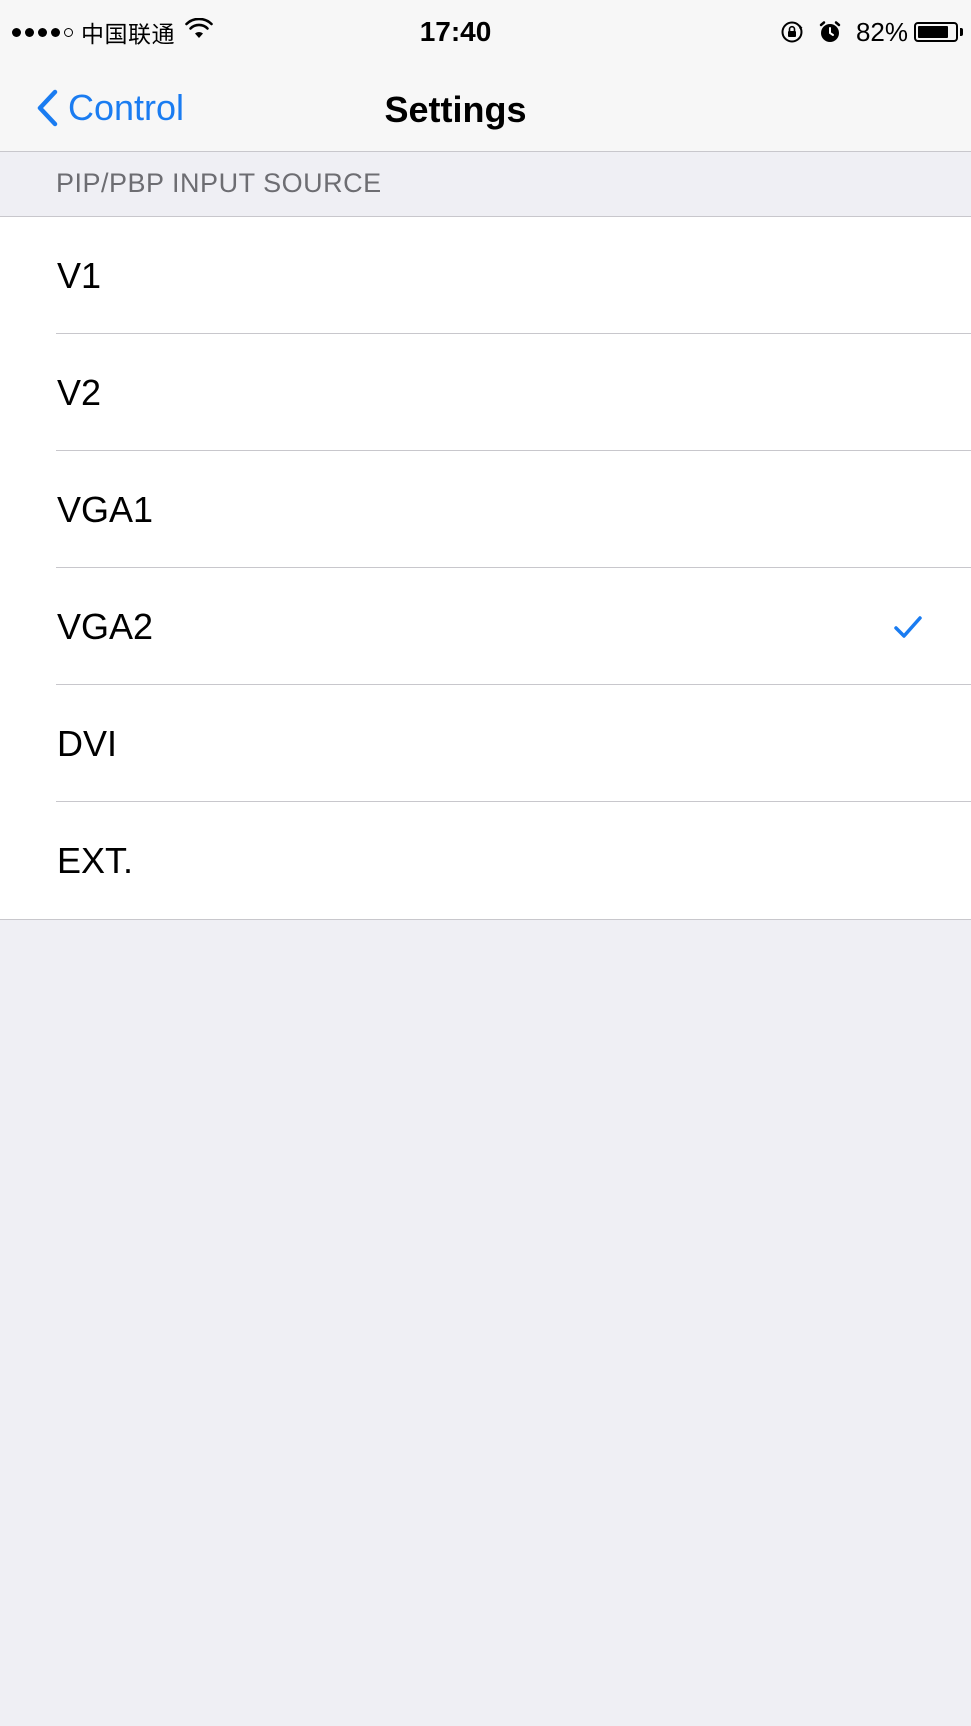 Image resolution: width=971 pixels, height=1726 pixels. Describe the element at coordinates (79, 275) in the screenshot. I see `option-label: V1` at that location.